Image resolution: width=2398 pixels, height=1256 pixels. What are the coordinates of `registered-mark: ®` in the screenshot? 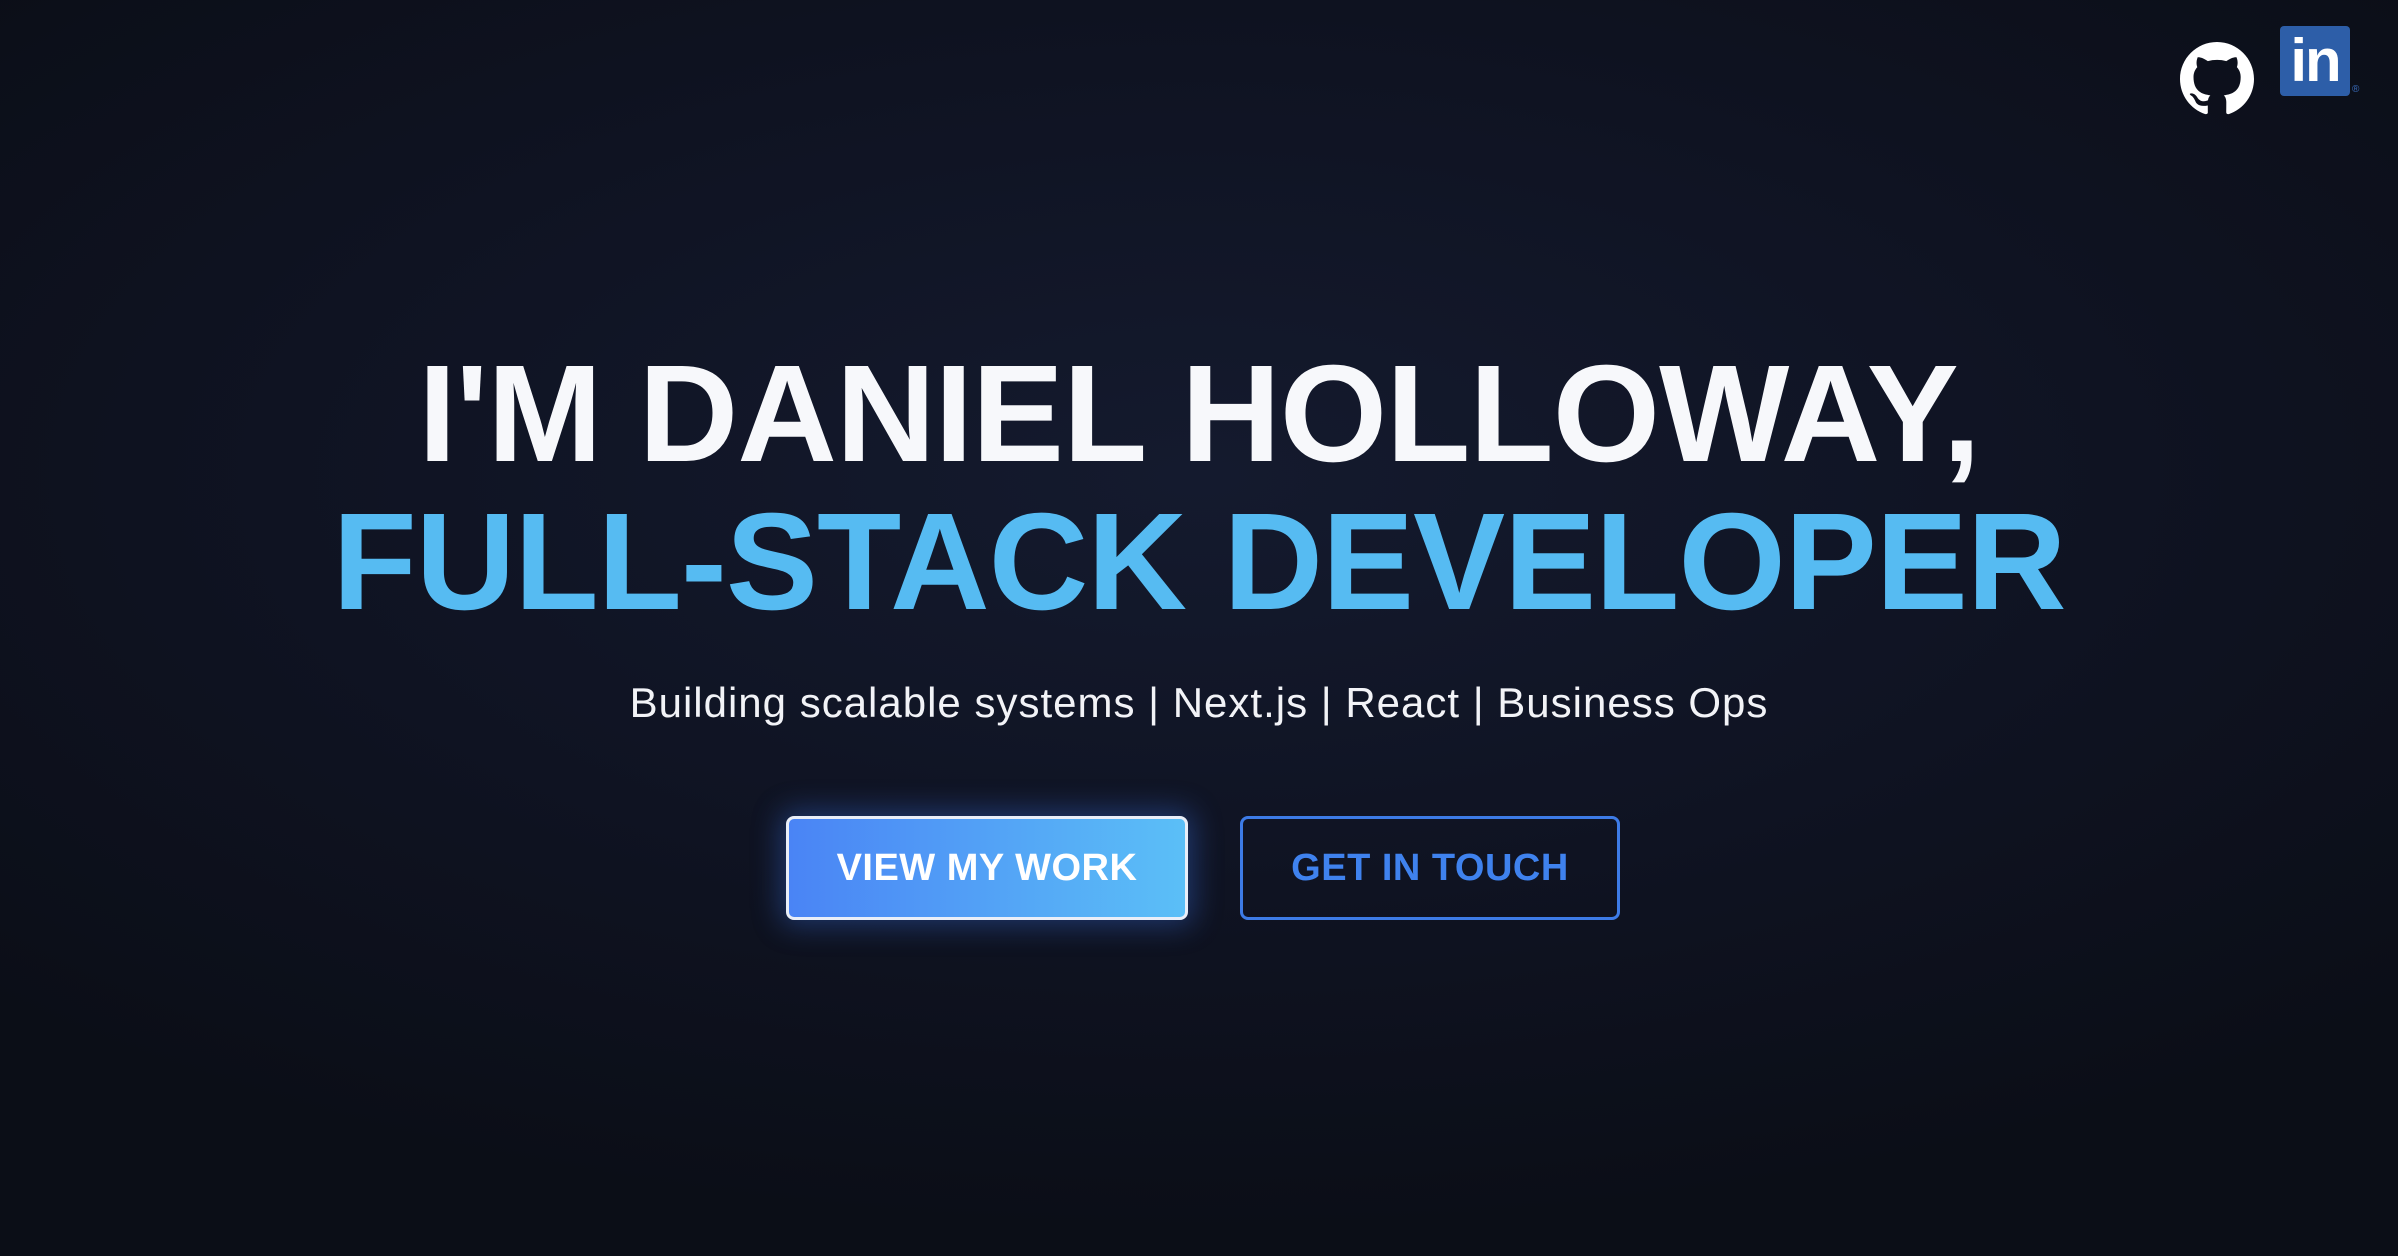 It's located at (2356, 89).